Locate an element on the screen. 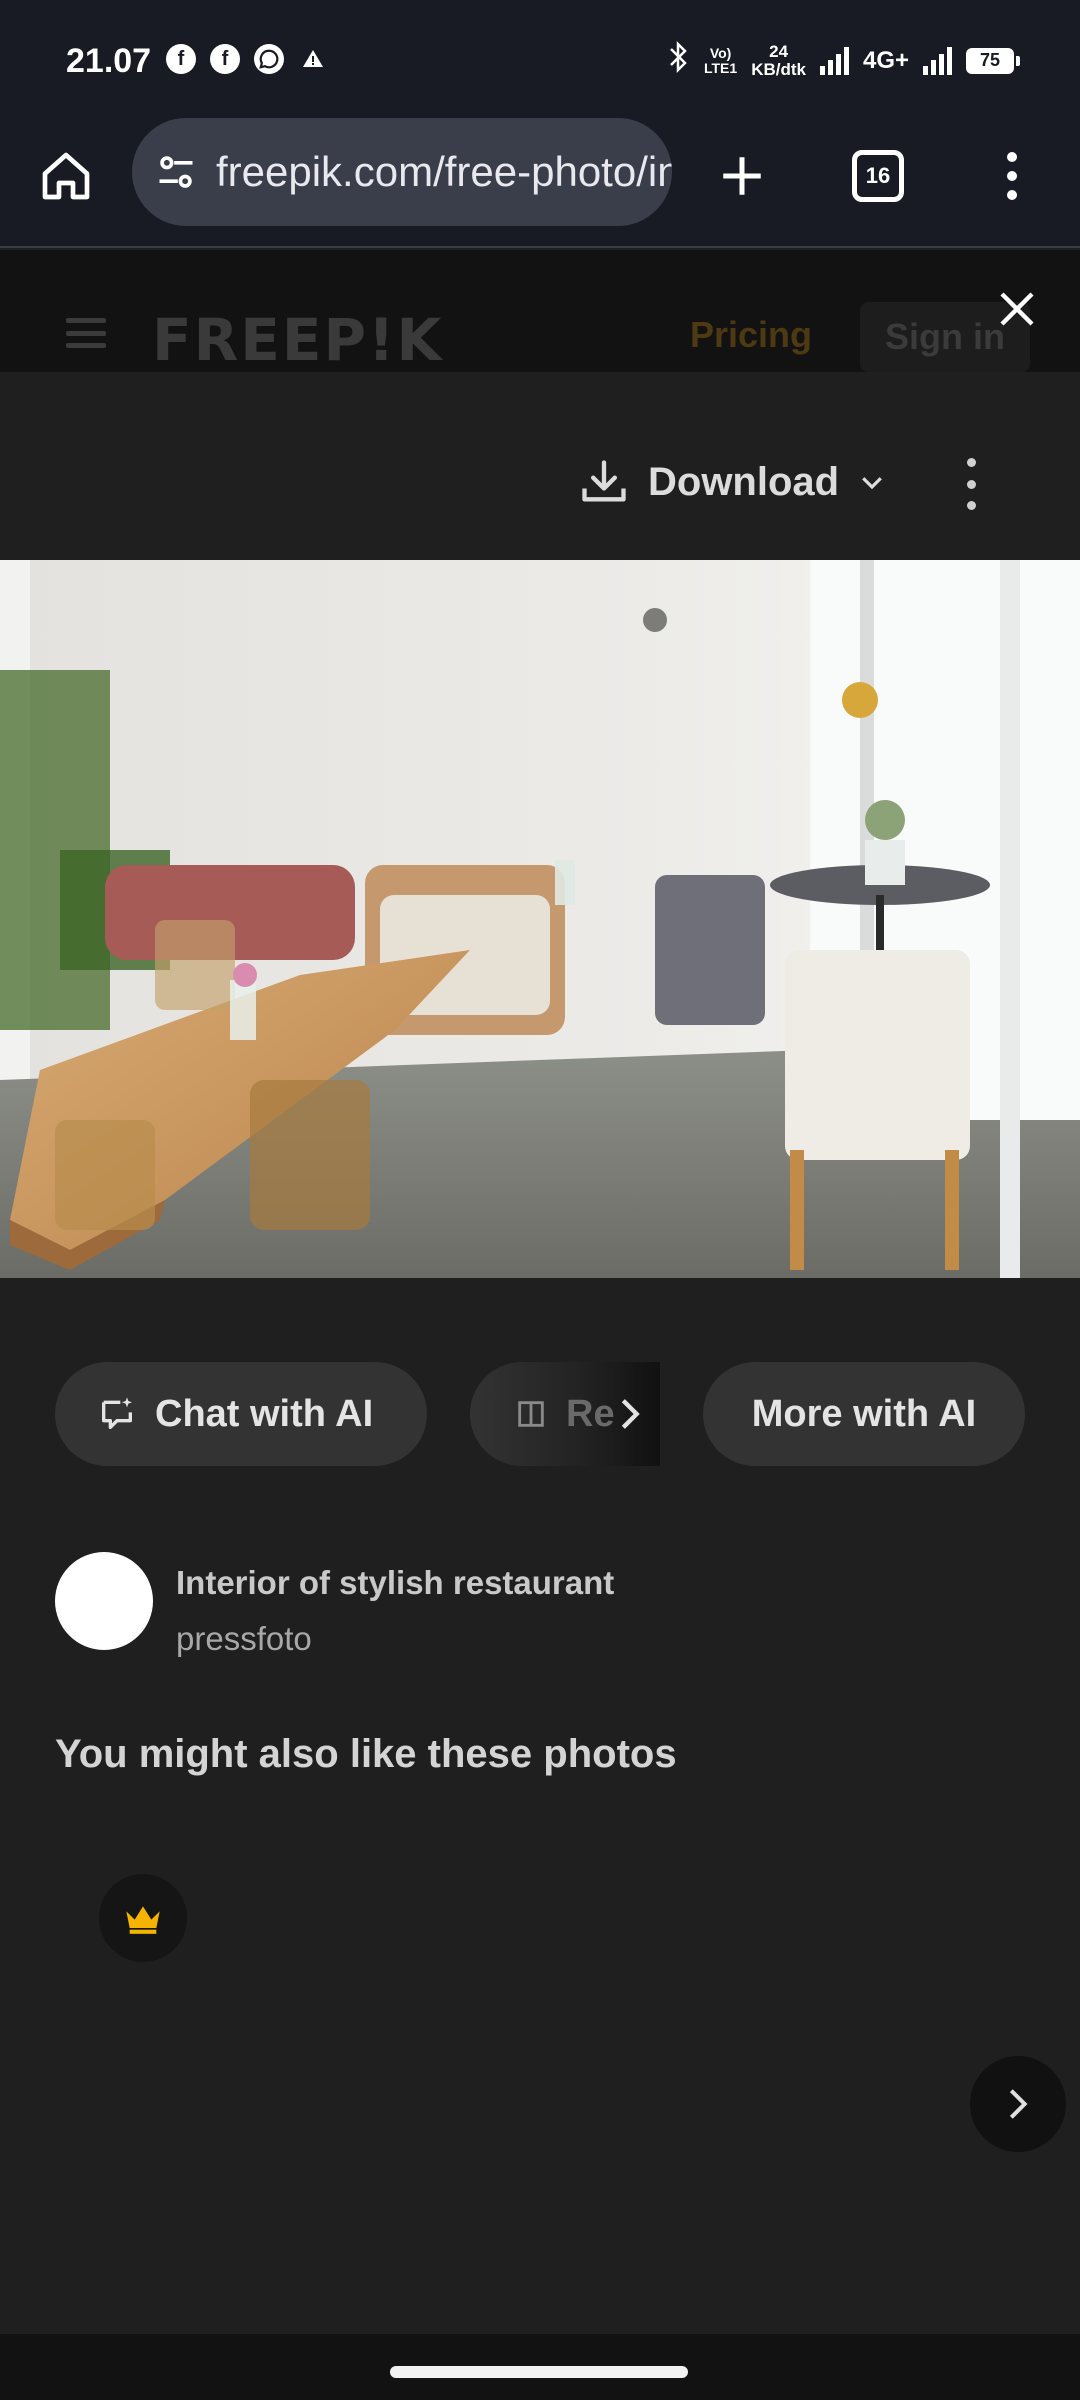 Image resolution: width=1080 pixels, height=2400 pixels. ai-tool-label: Re is located at coordinates (590, 1413).